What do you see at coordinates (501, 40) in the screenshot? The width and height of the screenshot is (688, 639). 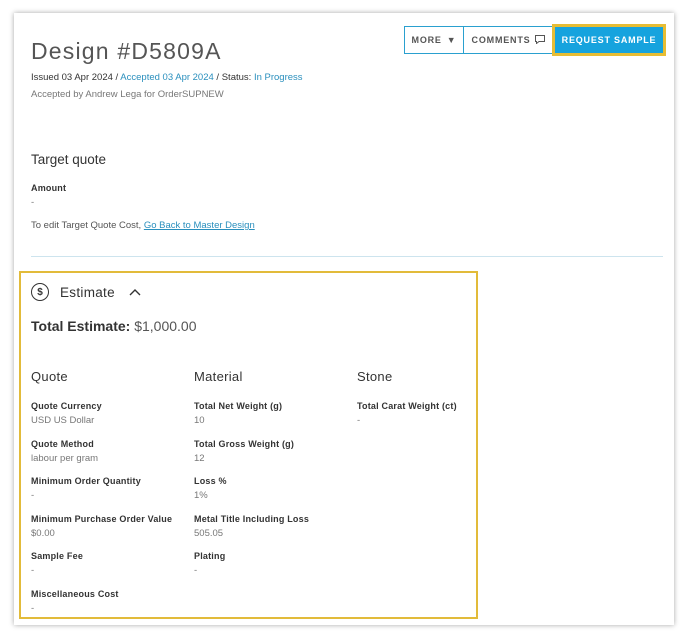 I see `comments-button-label: COMMENTS` at bounding box center [501, 40].